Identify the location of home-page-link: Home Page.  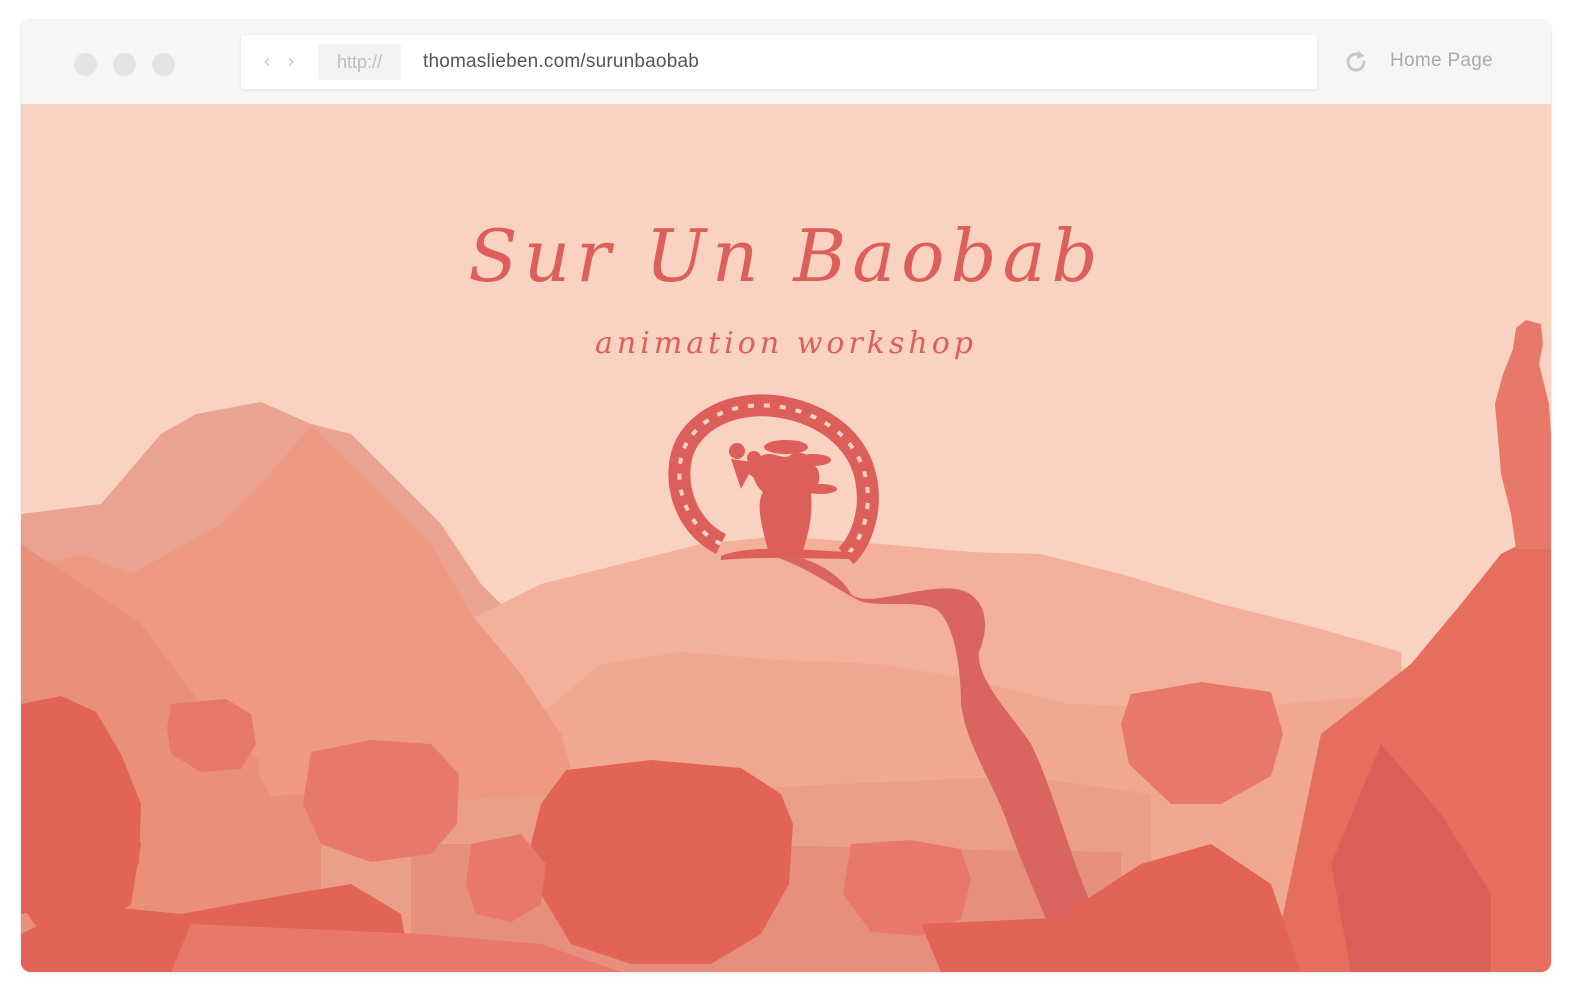
(1441, 61).